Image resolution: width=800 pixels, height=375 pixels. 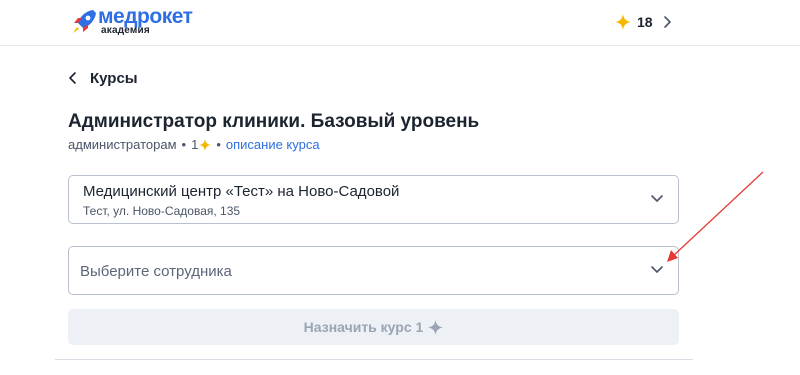 I want to click on page-title: Администратор клиники. Базовый уровень, so click(x=274, y=121).